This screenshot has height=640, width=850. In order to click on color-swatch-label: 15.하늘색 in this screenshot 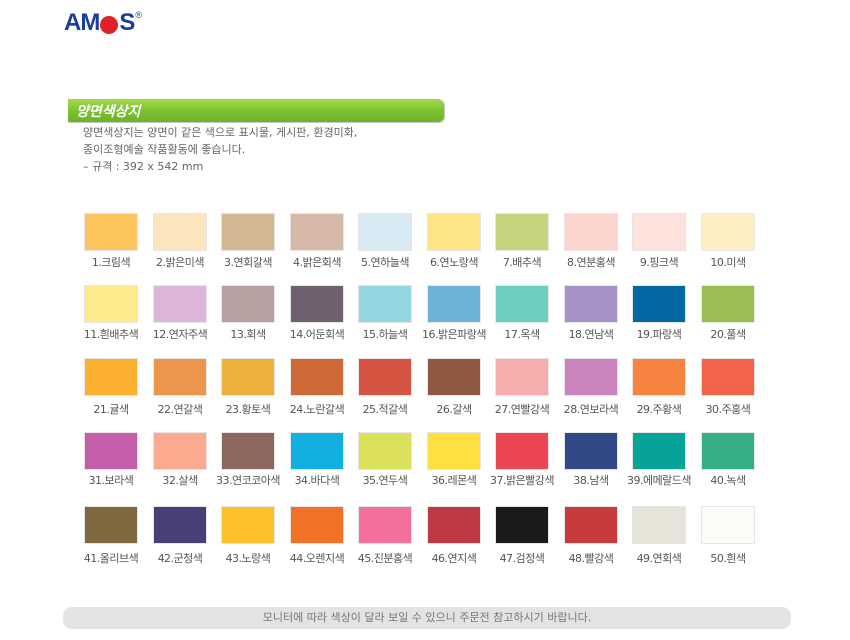, I will do `click(385, 334)`.